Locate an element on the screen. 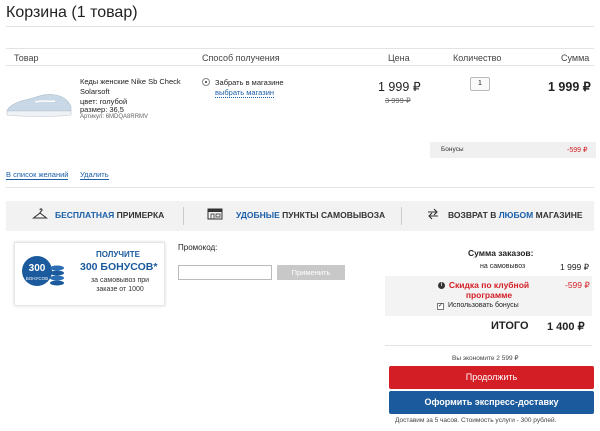 The height and width of the screenshot is (431, 600). header-divider-bottom is located at coordinates (300, 65).